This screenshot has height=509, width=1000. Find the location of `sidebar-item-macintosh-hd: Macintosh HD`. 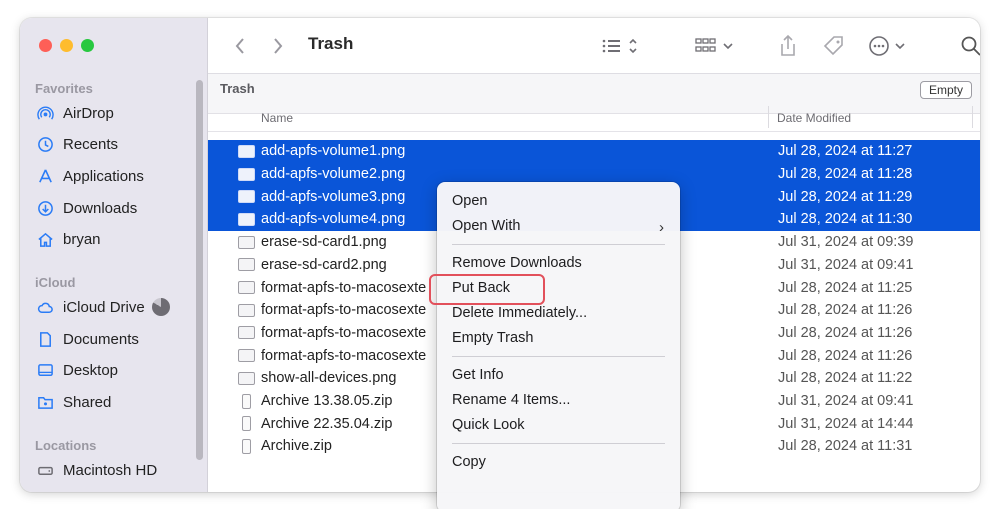

sidebar-item-macintosh-hd: Macintosh HD is located at coordinates (96, 470).